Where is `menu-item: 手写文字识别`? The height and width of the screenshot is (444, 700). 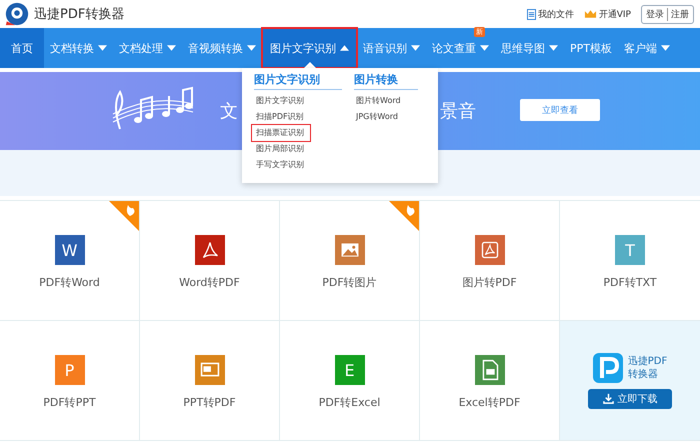
menu-item: 手写文字识别 is located at coordinates (280, 165).